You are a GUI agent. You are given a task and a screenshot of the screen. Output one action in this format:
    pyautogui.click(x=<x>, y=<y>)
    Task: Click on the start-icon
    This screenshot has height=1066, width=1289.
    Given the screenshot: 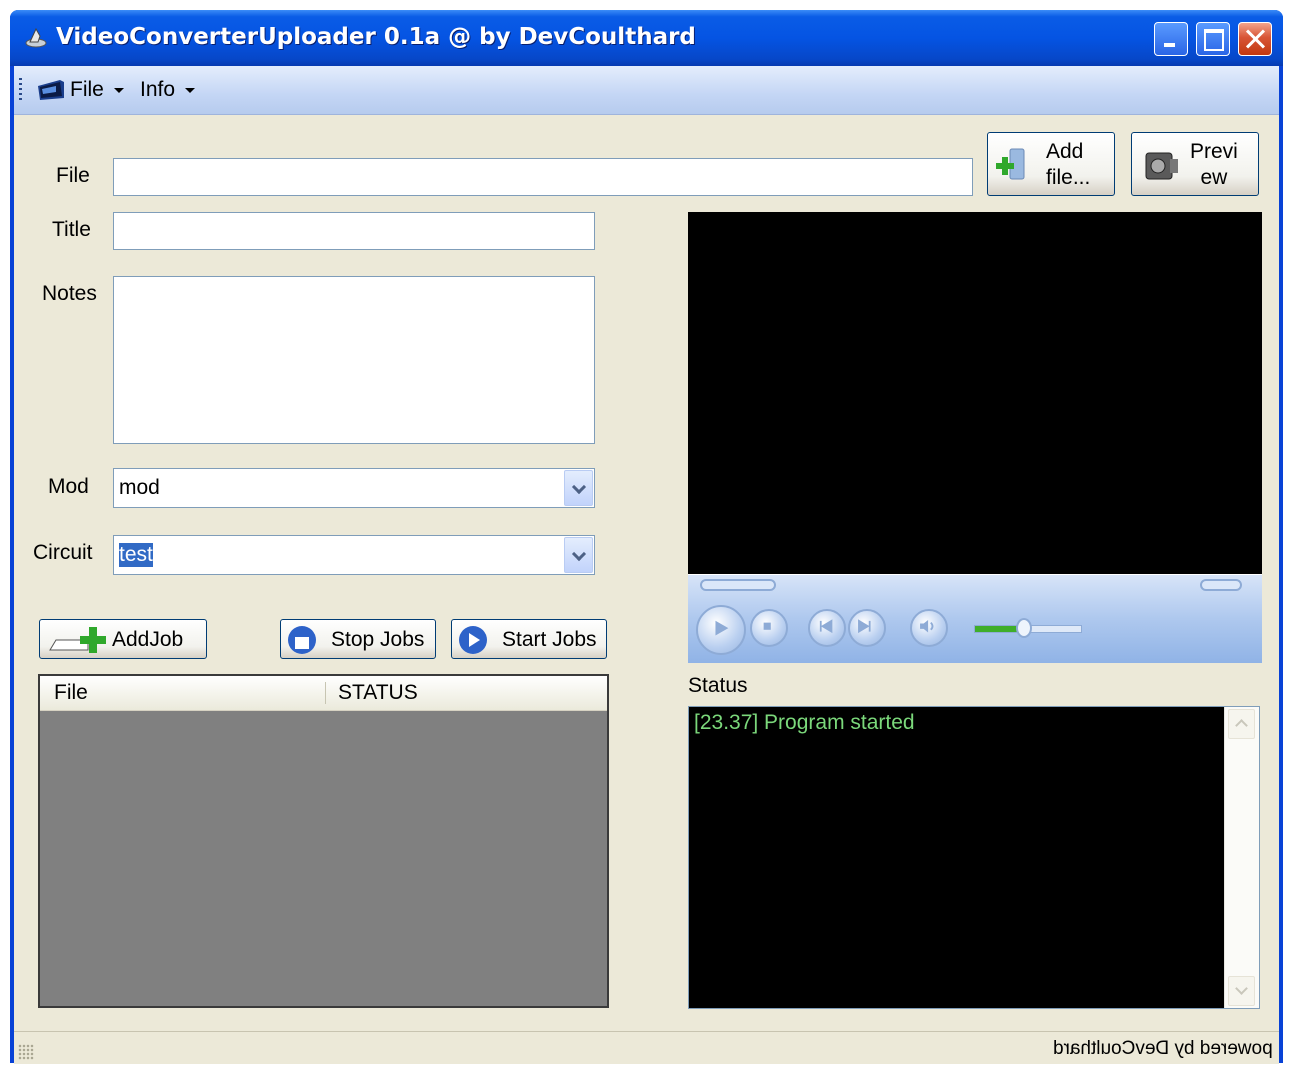 What is the action you would take?
    pyautogui.click(x=473, y=640)
    